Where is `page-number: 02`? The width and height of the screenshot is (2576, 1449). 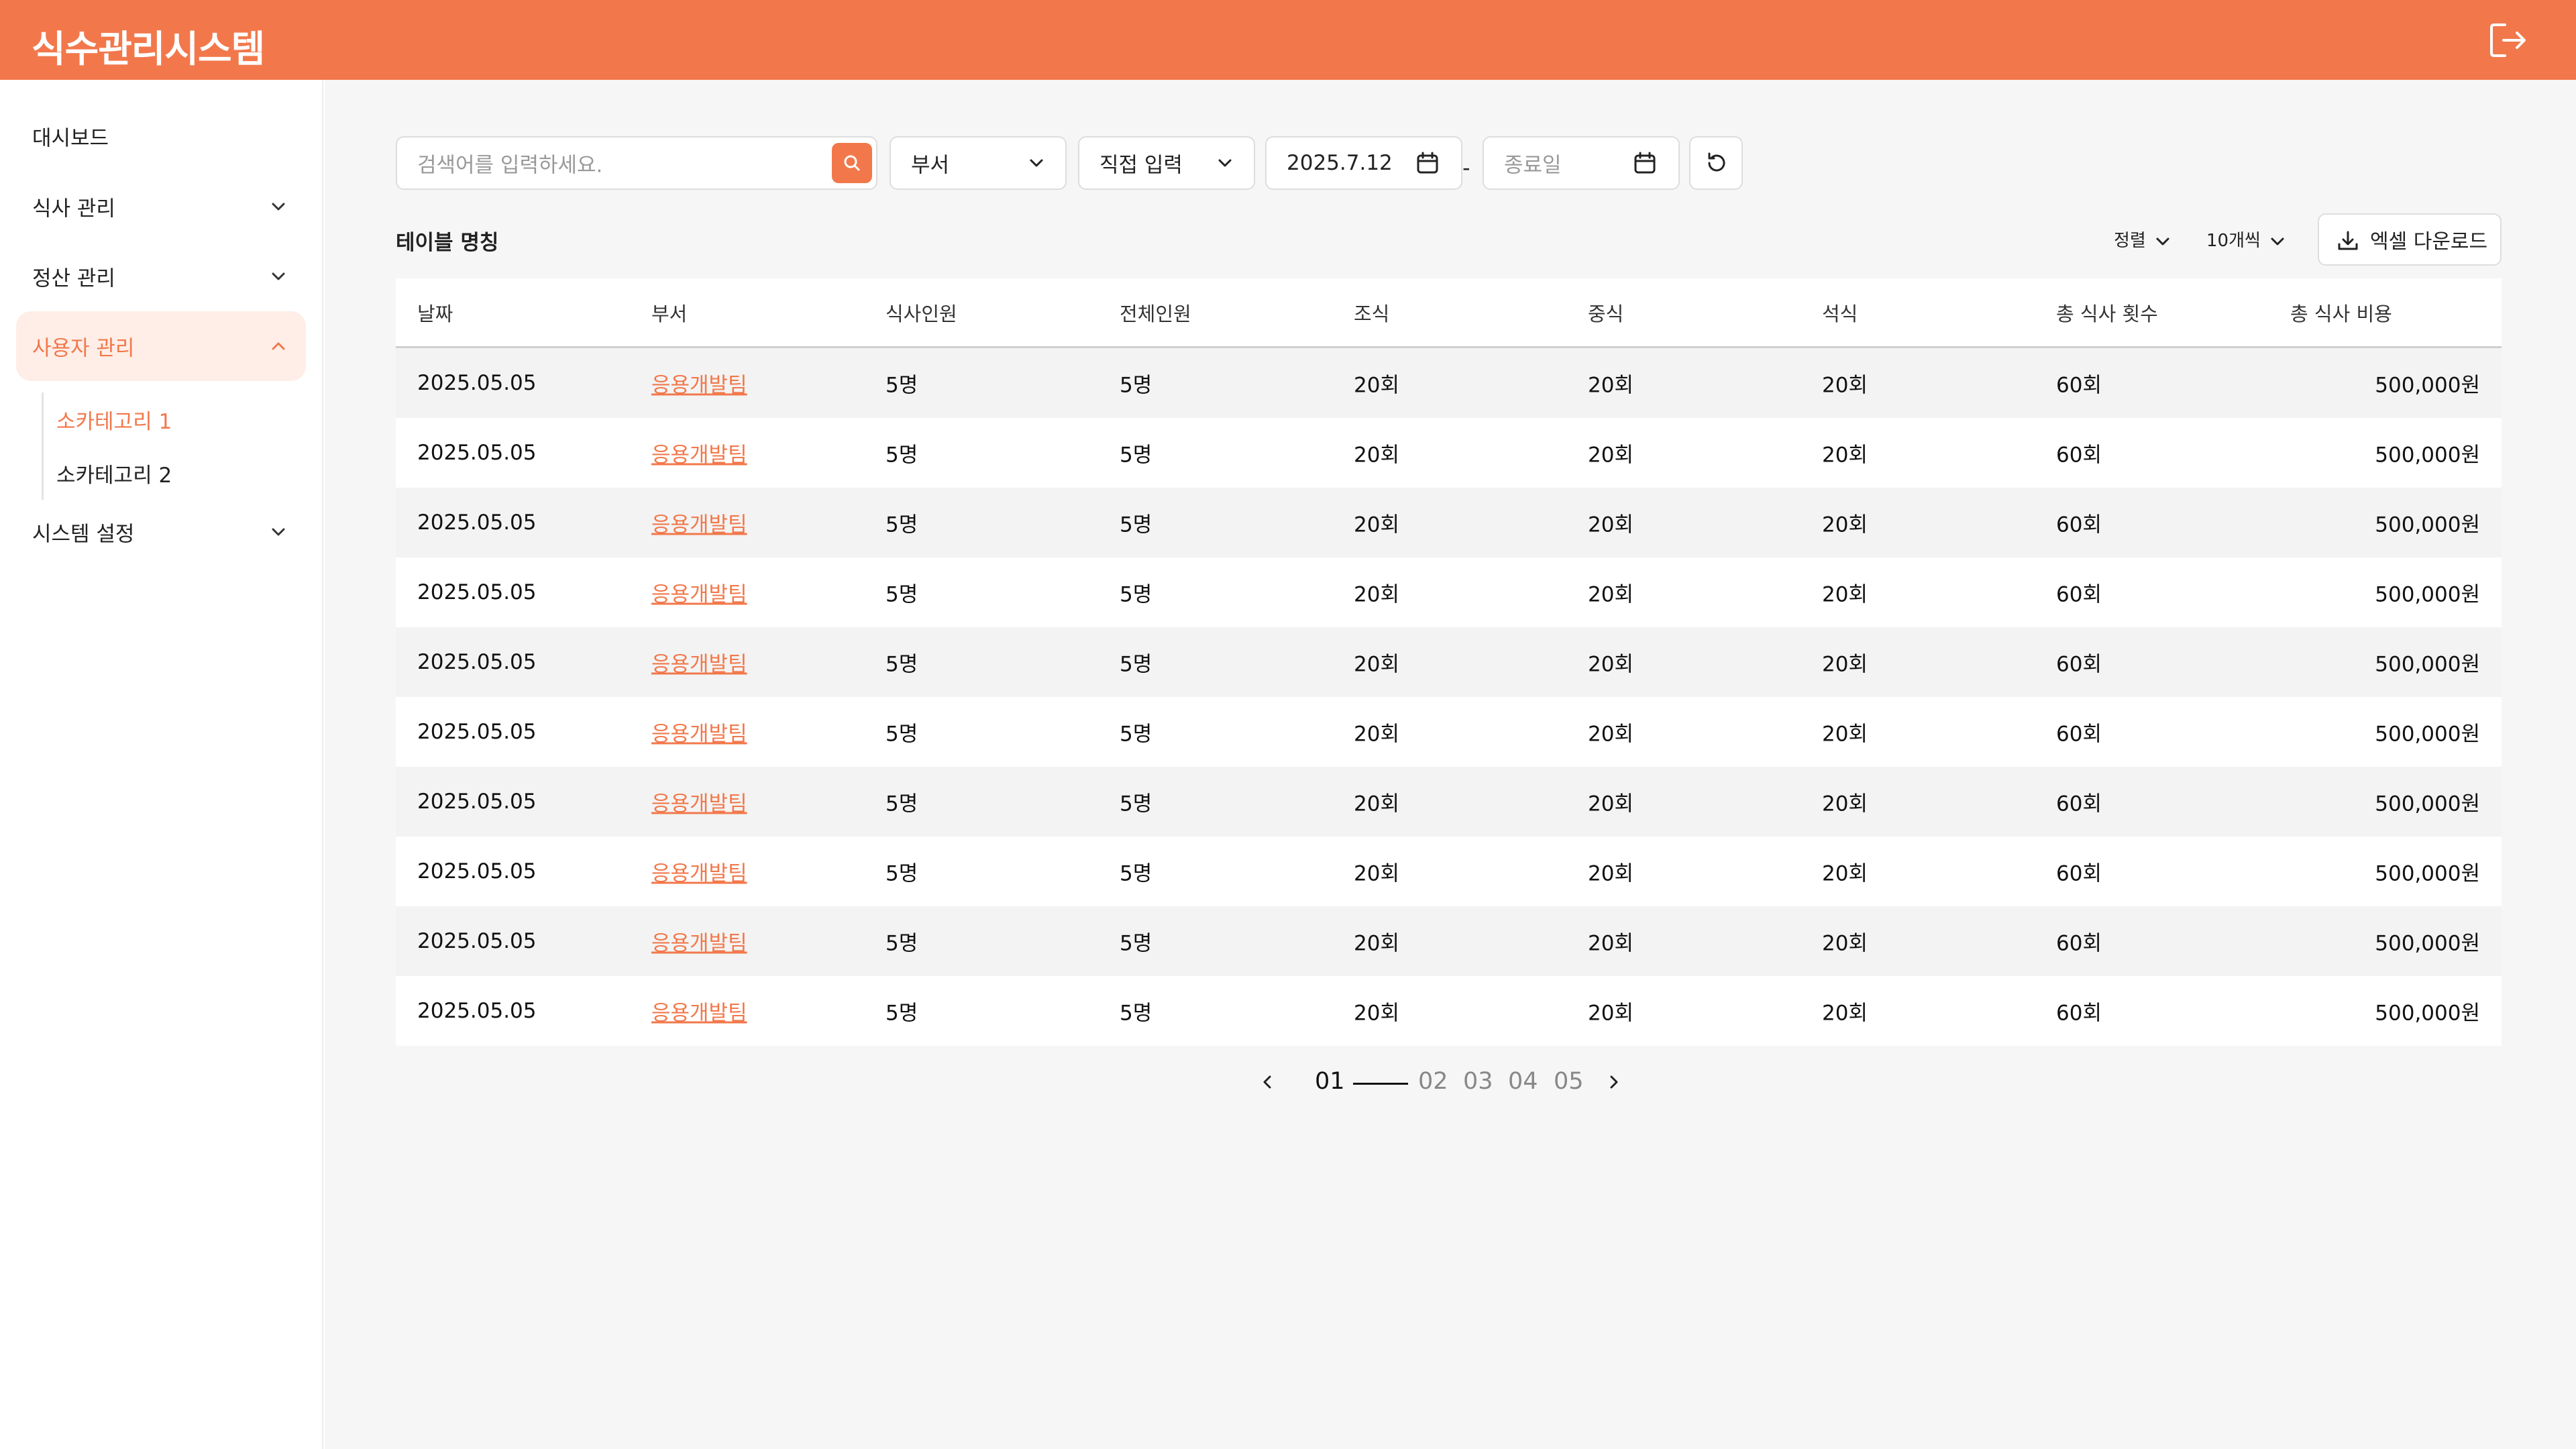
page-number: 02 is located at coordinates (1433, 1081).